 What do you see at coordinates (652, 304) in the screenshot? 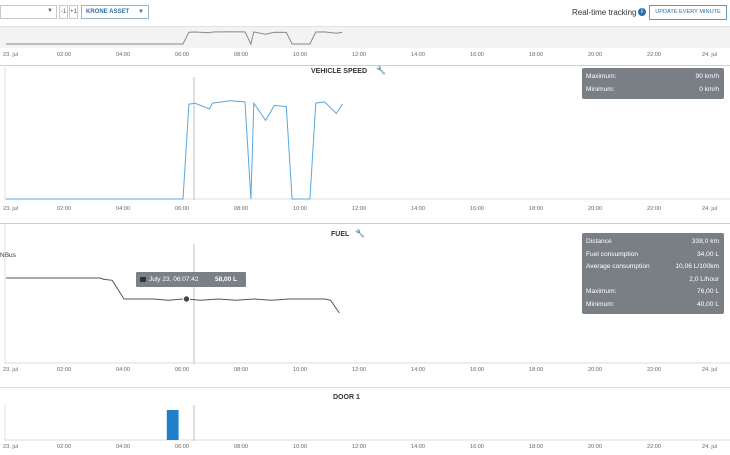
I see `stat-row: Minimum: 40,00 L` at bounding box center [652, 304].